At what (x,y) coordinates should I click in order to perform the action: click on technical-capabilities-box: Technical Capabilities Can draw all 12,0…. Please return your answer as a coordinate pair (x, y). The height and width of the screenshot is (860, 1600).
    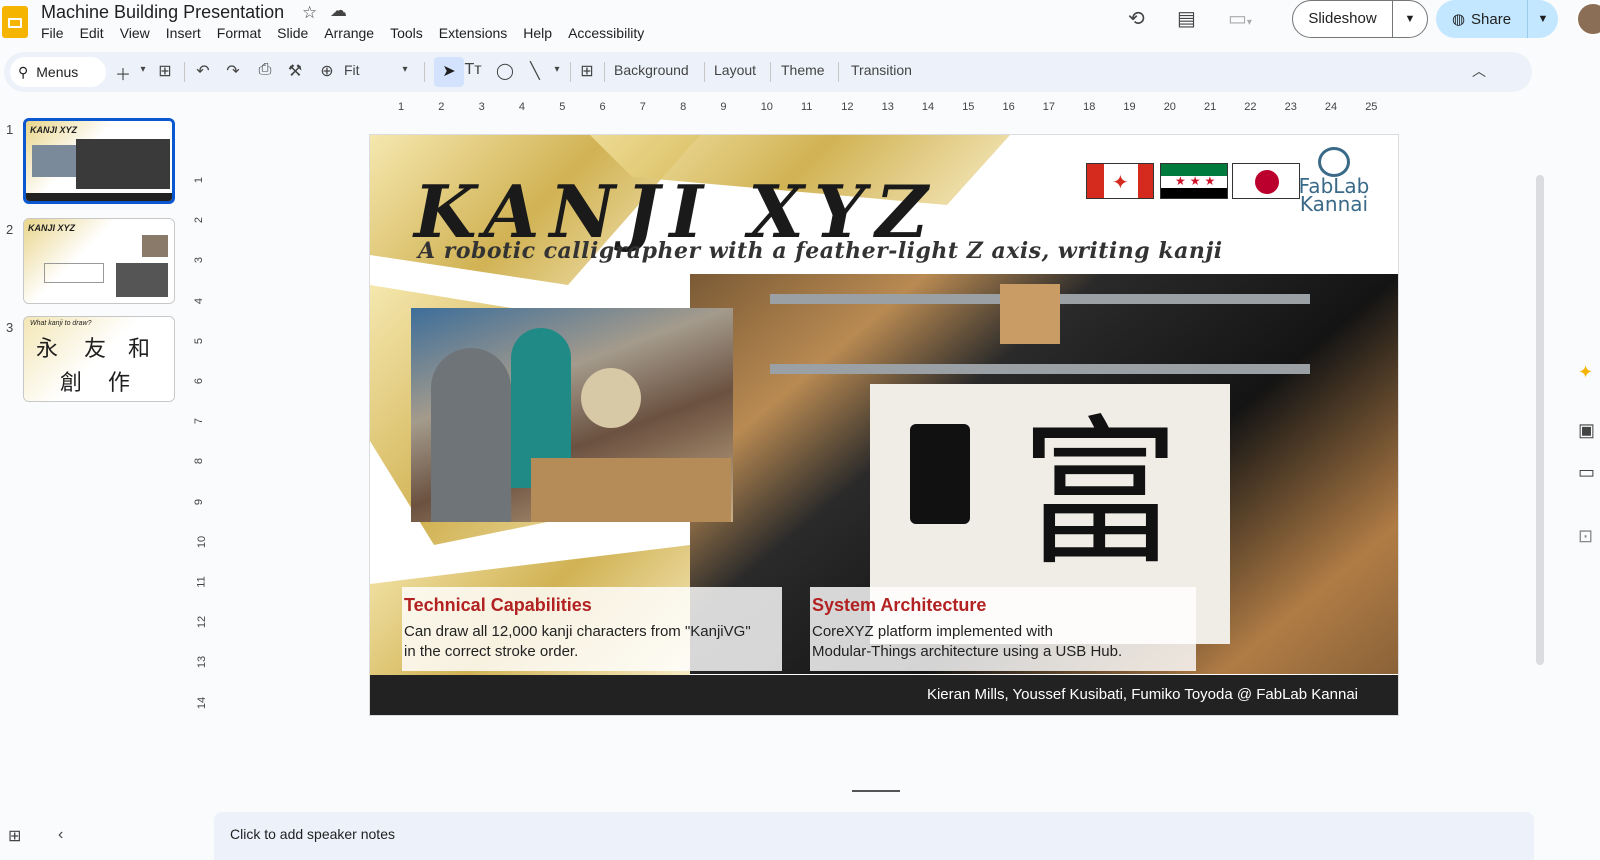
    Looking at the image, I should click on (592, 629).